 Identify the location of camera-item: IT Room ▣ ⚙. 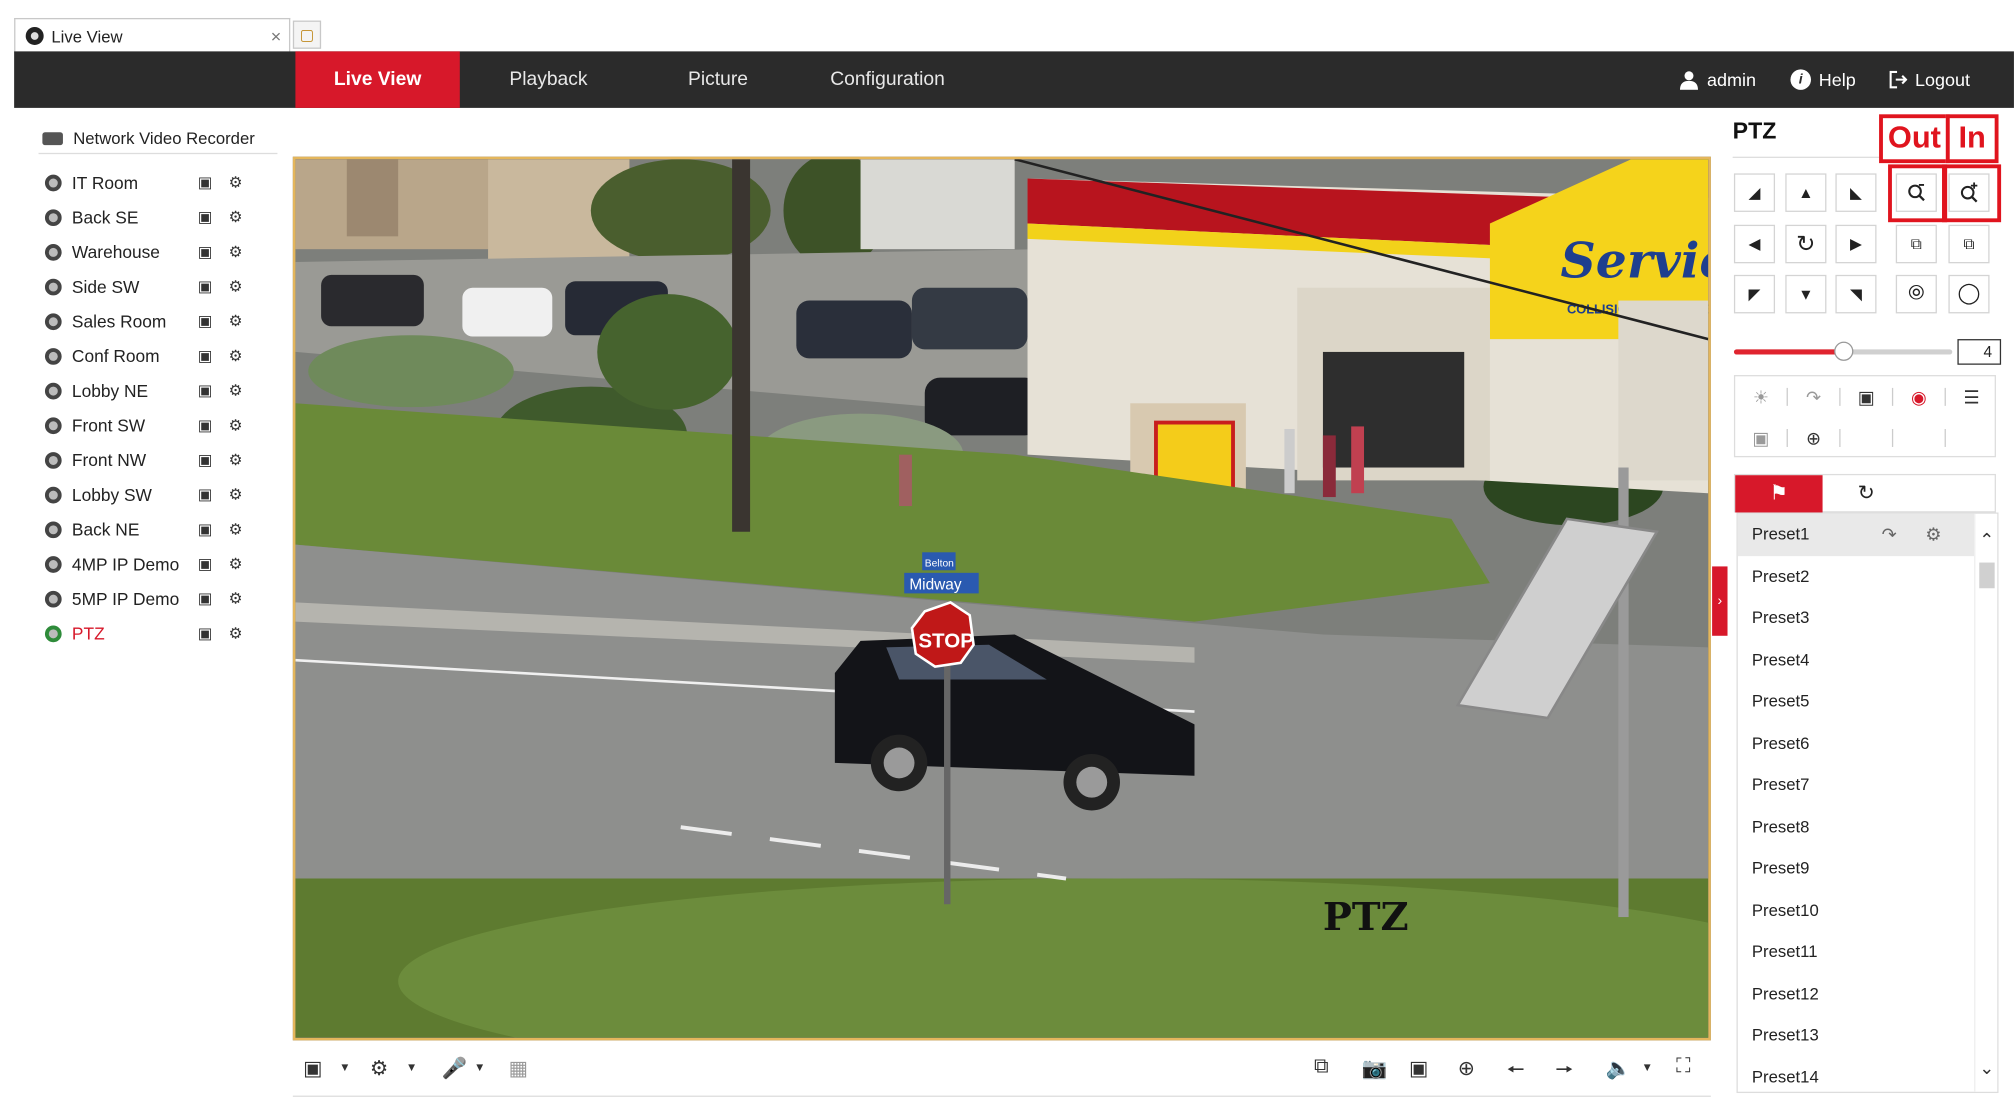
(158, 183).